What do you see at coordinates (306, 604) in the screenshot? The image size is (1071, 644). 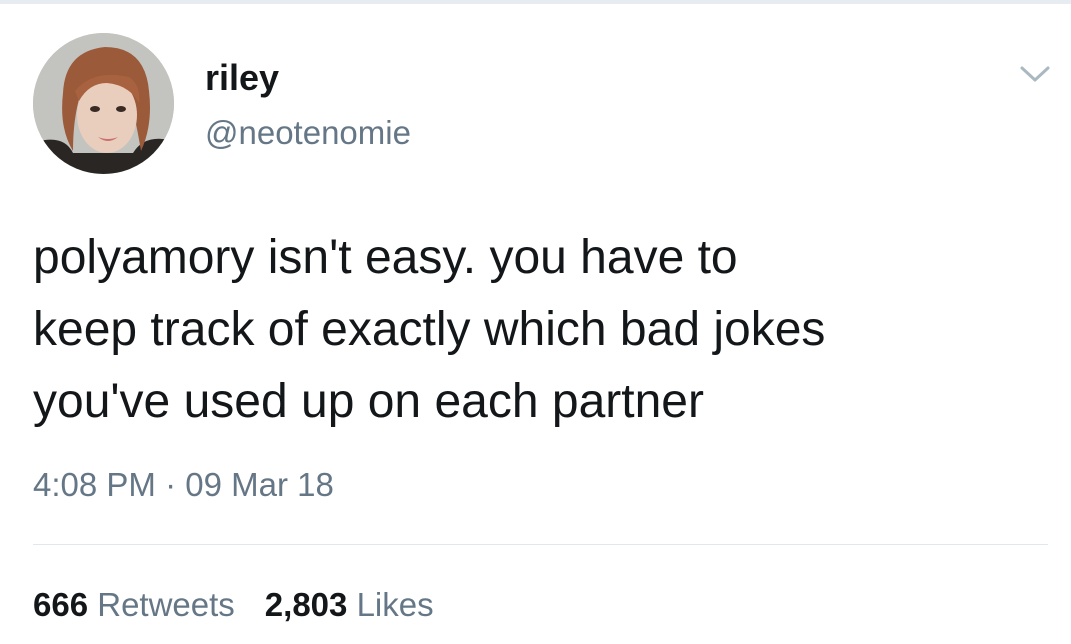 I see `likes-count: 2,803` at bounding box center [306, 604].